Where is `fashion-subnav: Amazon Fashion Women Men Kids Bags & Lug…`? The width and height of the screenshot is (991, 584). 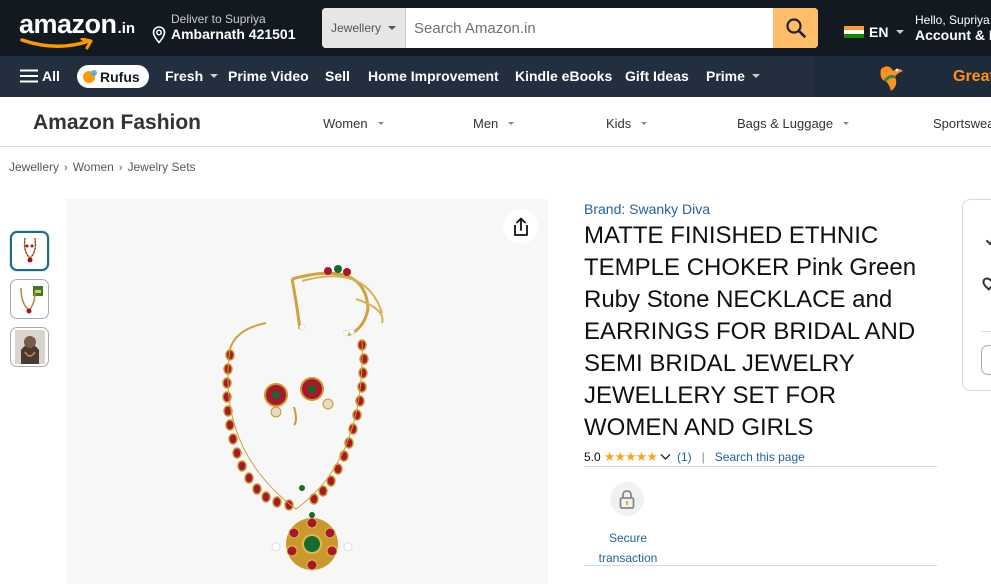
fashion-subnav: Amazon Fashion Women Men Kids Bags & Lug… is located at coordinates (495, 122).